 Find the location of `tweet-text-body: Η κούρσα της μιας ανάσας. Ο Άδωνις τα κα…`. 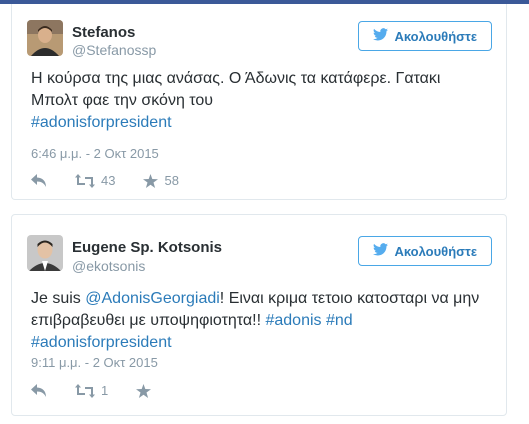

tweet-text-body: Η κούρσα της μιας ανάσας. Ο Άδωνις τα κα… is located at coordinates (236, 89).